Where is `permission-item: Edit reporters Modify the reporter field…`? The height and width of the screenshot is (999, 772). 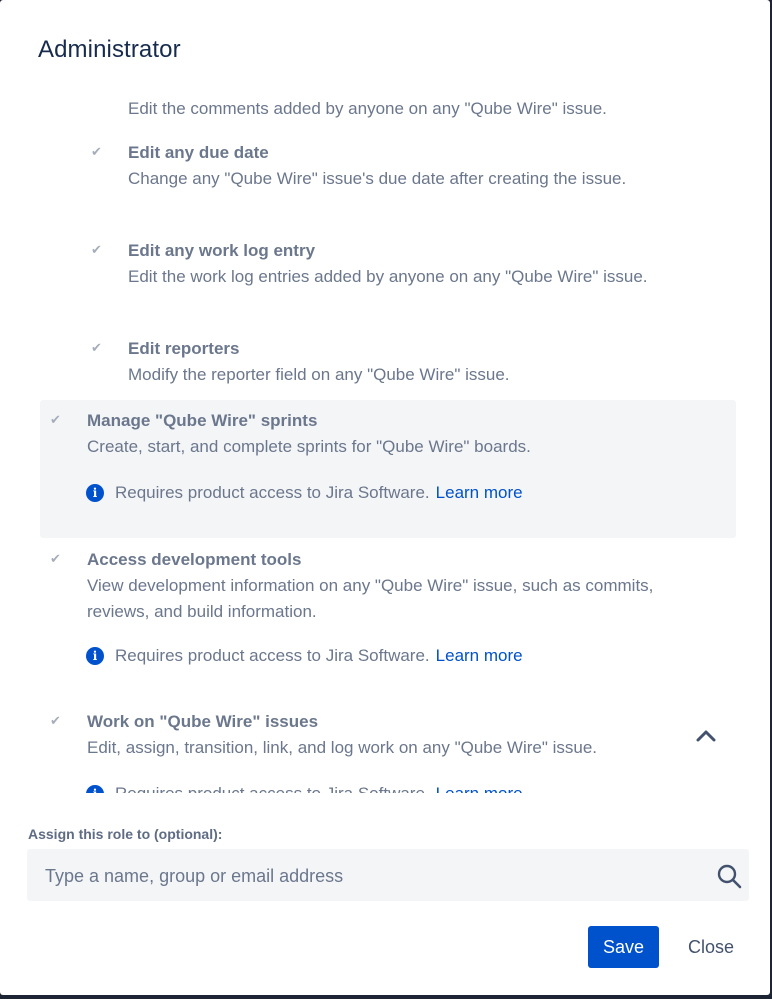 permission-item: Edit reporters Modify the reporter field… is located at coordinates (428, 363).